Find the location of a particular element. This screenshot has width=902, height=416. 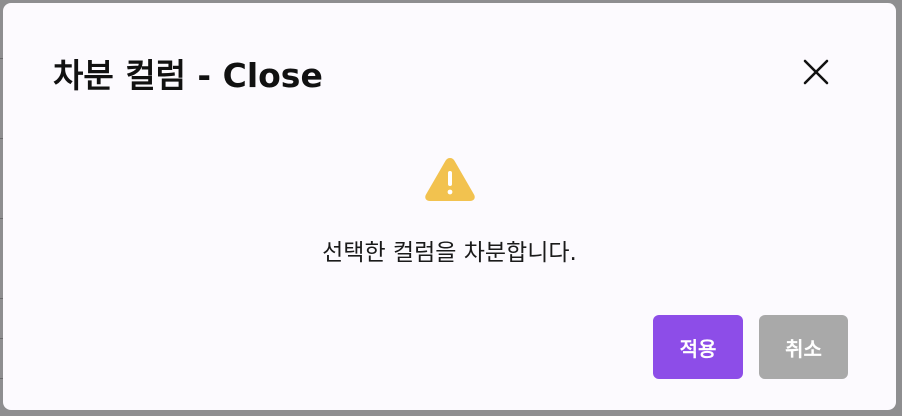

cancel-button: 취소 is located at coordinates (803, 347).